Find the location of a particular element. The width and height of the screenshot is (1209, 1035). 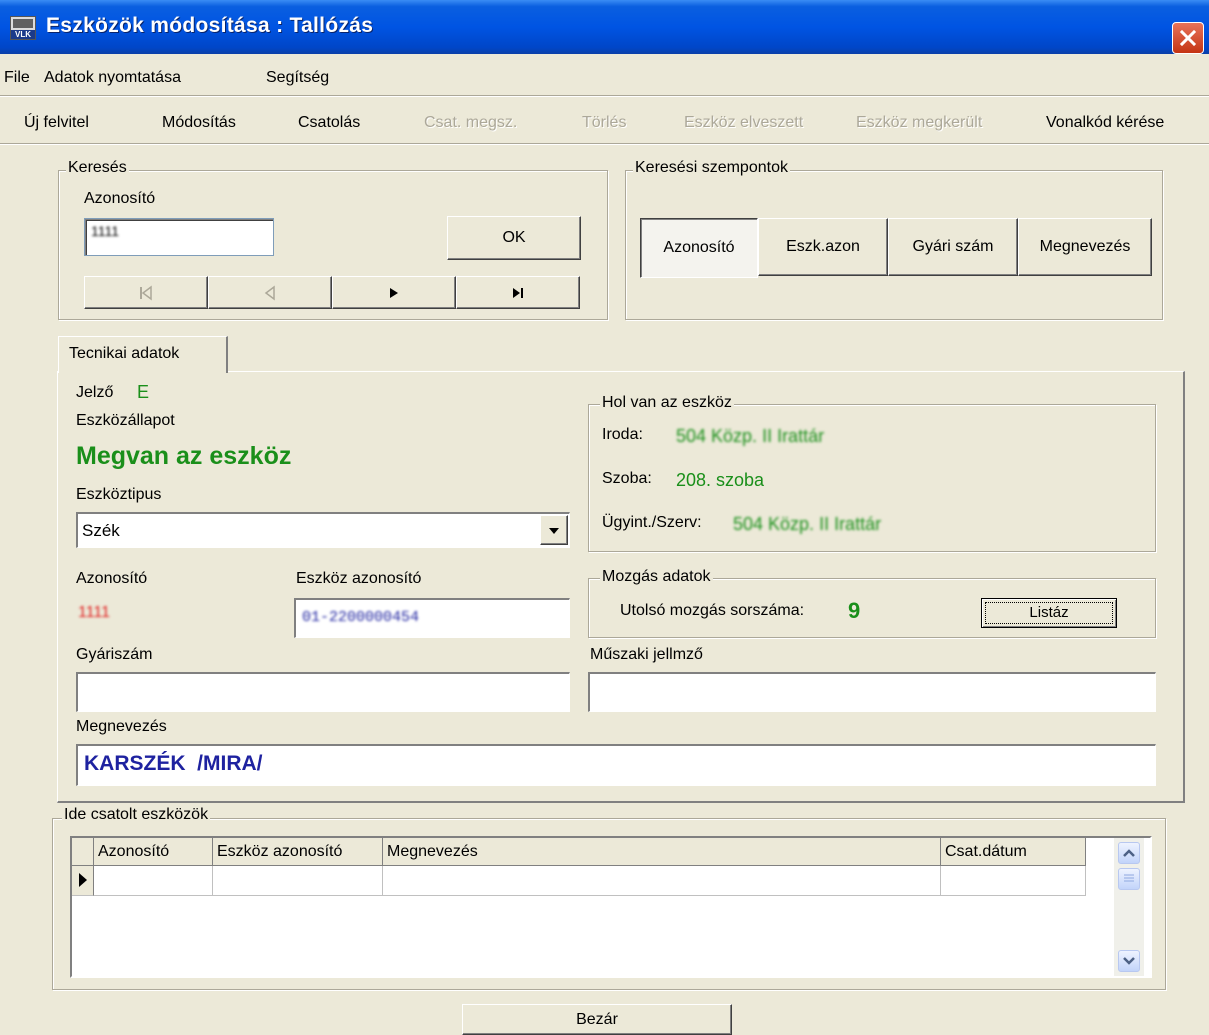

window-title: Eszközök módosítása : Tallózás is located at coordinates (210, 25).